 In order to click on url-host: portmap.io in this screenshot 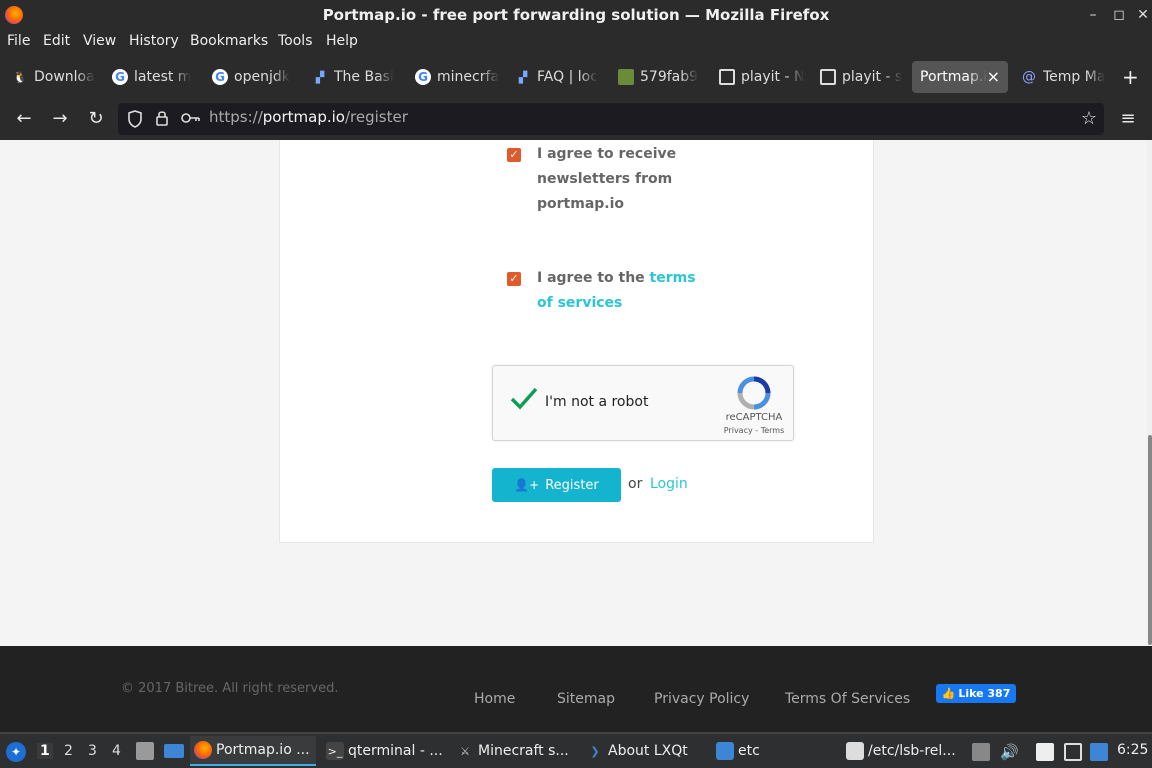, I will do `click(303, 117)`.